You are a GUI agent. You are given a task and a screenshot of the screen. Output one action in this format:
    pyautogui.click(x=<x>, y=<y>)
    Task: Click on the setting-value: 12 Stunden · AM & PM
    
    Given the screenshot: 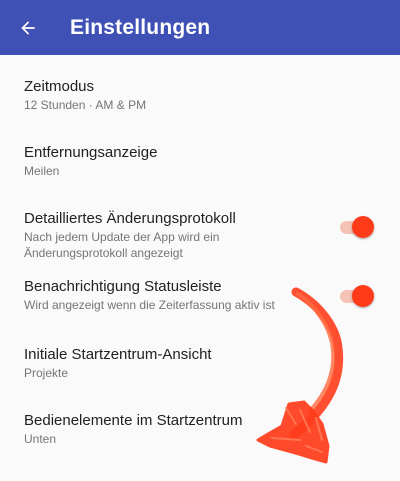 What is the action you would take?
    pyautogui.click(x=85, y=105)
    